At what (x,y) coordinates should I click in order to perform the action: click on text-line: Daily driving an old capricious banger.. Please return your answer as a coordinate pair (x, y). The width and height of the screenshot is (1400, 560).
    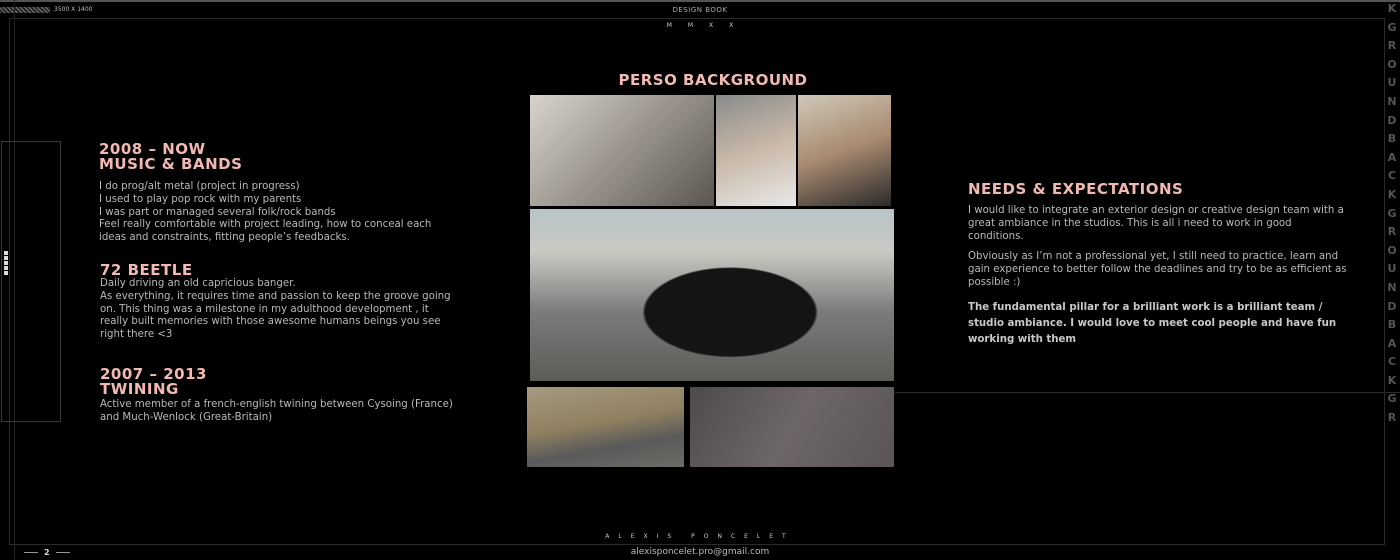
    Looking at the image, I should click on (198, 283).